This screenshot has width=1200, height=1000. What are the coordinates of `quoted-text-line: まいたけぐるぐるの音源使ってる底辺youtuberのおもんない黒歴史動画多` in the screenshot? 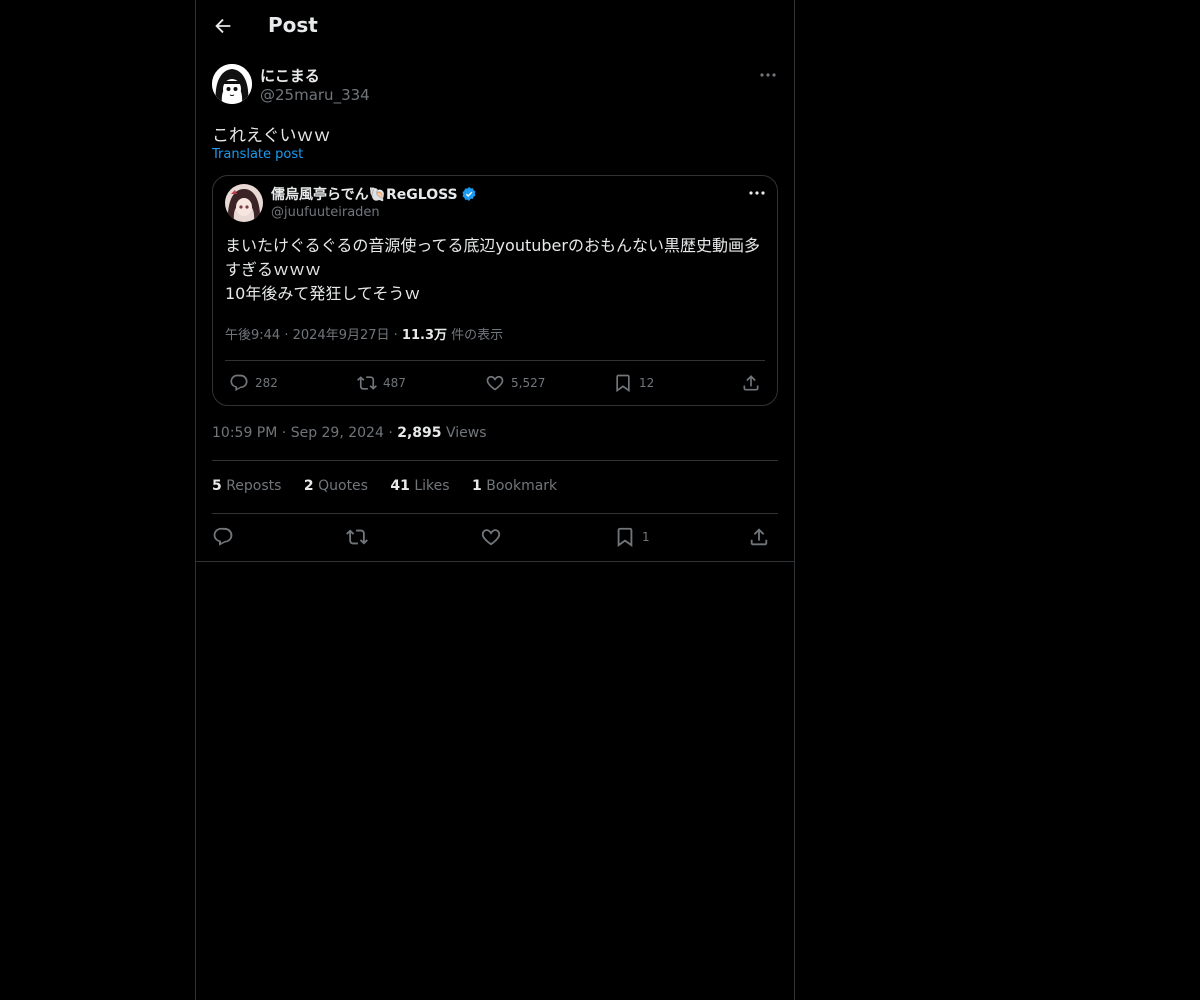 It's located at (492, 245).